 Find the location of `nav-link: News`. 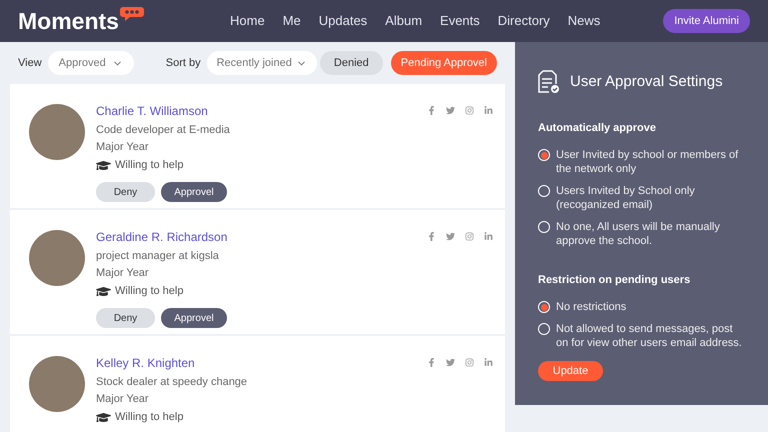

nav-link: News is located at coordinates (584, 21).